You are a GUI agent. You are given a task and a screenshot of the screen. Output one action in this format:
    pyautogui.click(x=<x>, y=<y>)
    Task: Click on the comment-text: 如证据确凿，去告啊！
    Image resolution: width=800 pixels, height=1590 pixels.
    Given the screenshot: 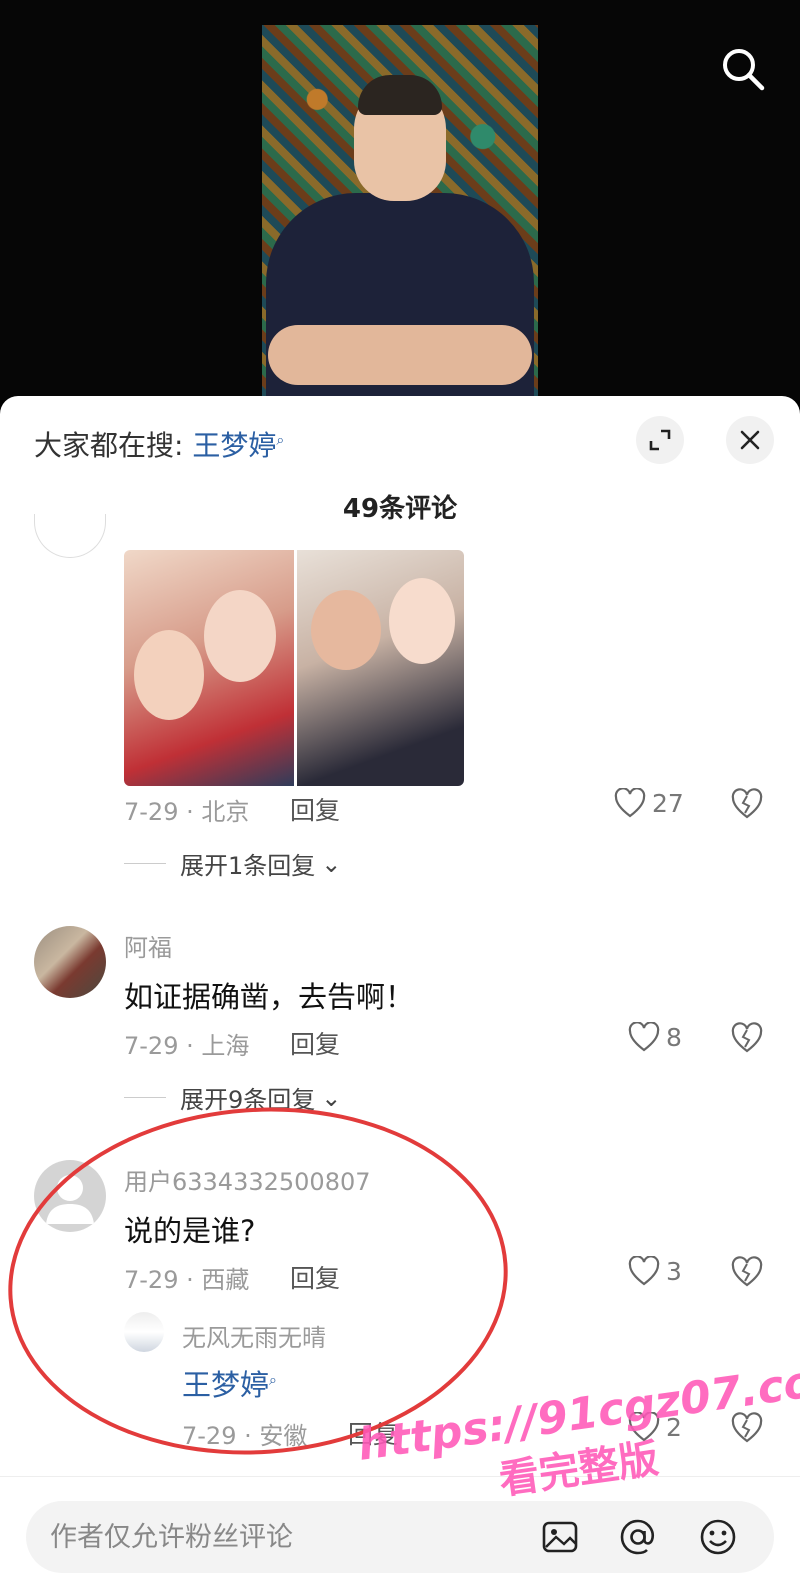 What is the action you would take?
    pyautogui.click(x=269, y=997)
    